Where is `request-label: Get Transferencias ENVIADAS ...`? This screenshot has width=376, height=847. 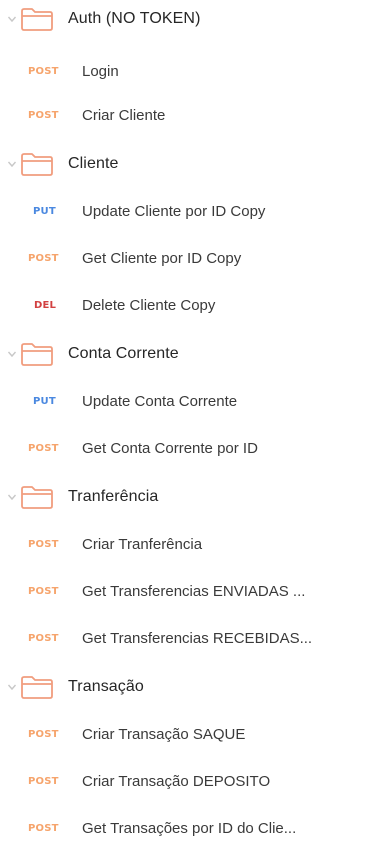
request-label: Get Transferencias ENVIADAS ... is located at coordinates (194, 591).